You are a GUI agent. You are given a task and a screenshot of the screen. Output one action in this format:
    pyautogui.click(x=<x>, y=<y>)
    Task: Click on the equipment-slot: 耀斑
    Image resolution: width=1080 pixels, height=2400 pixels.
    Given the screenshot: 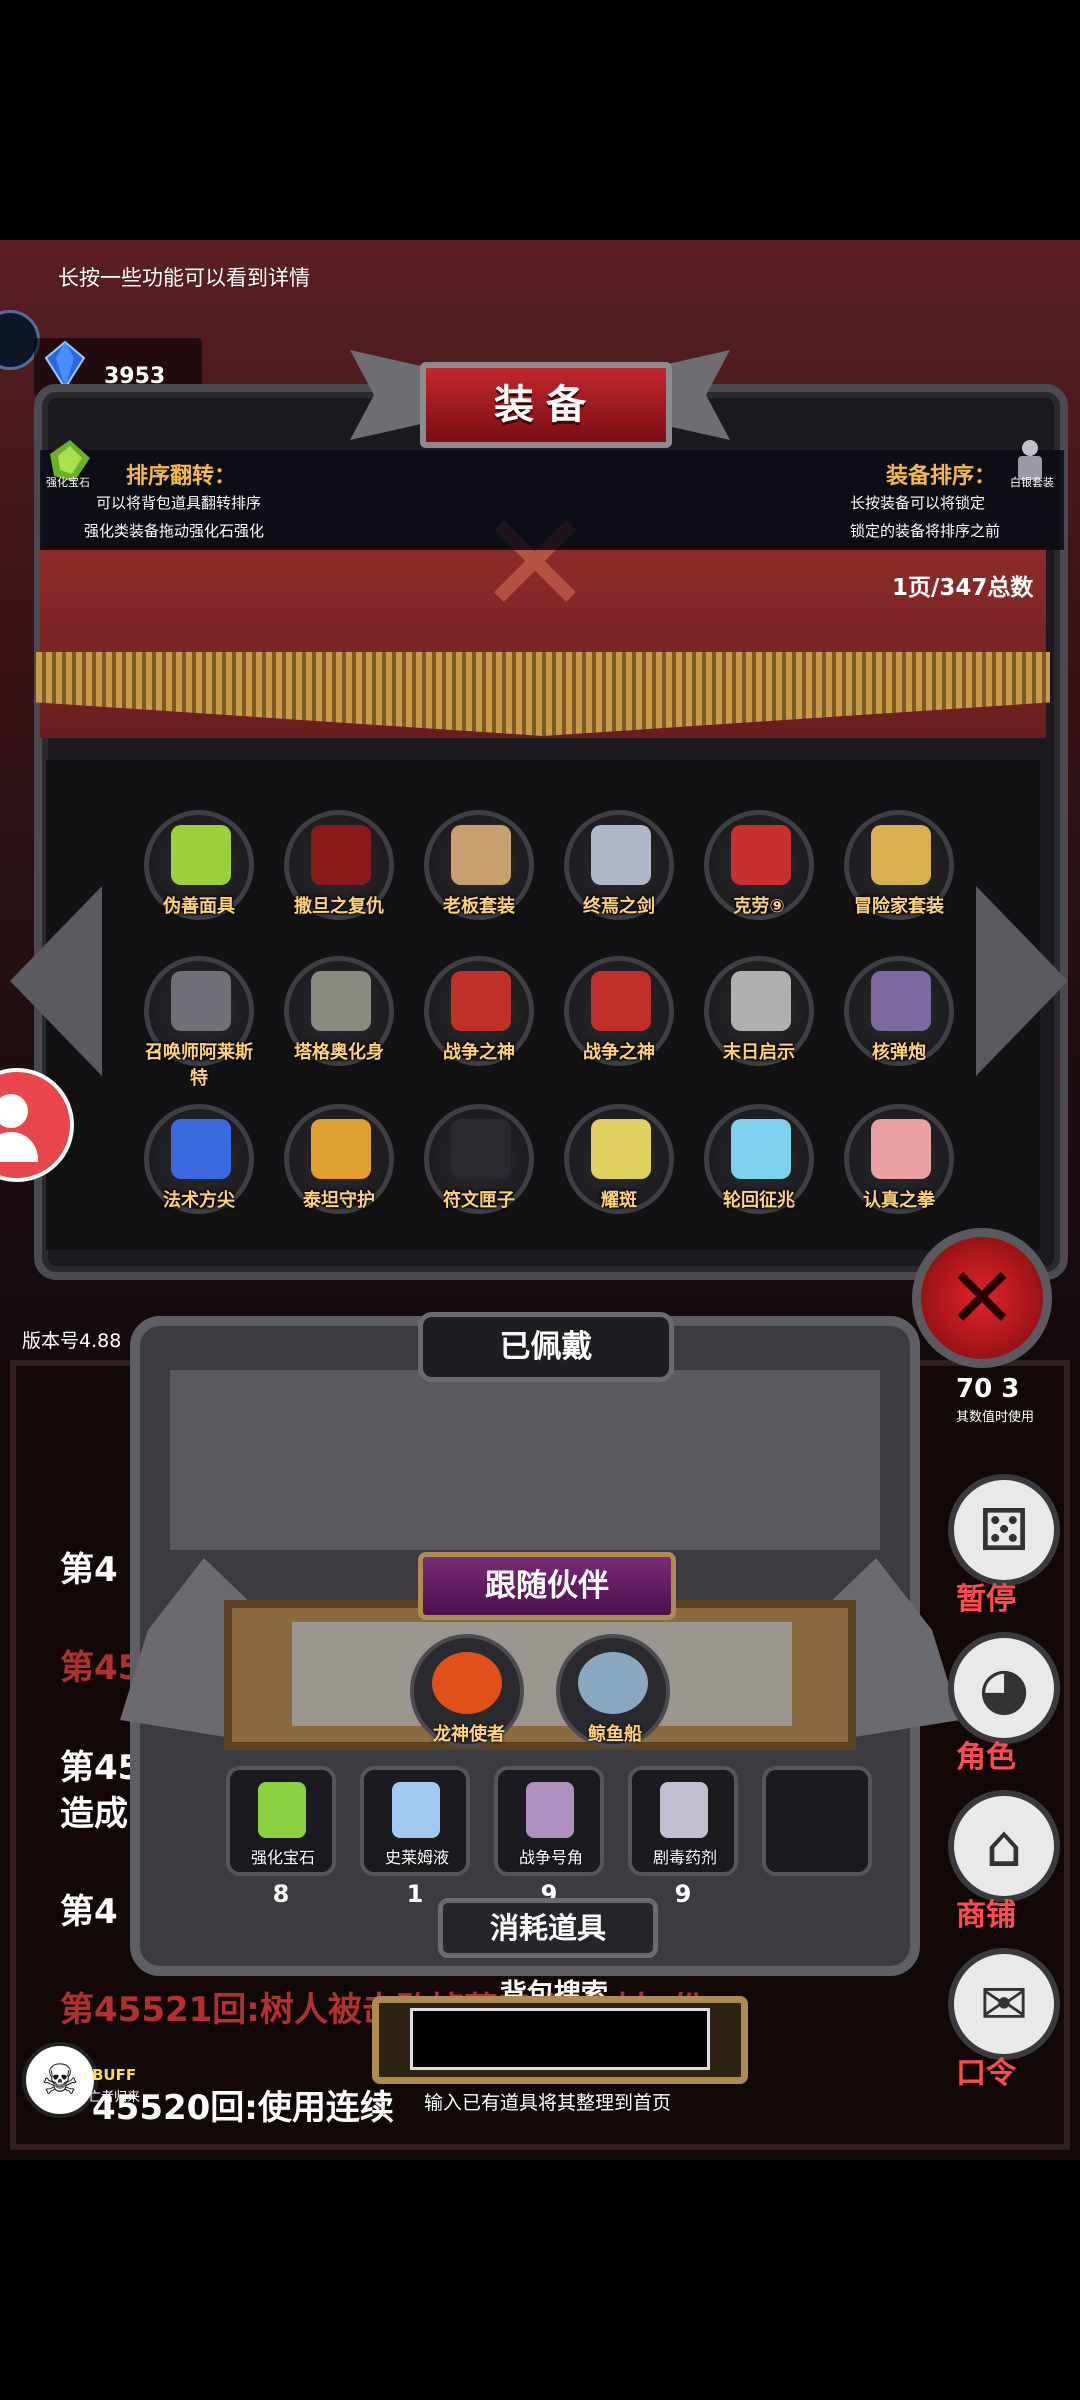 What is the action you would take?
    pyautogui.click(x=619, y=1159)
    